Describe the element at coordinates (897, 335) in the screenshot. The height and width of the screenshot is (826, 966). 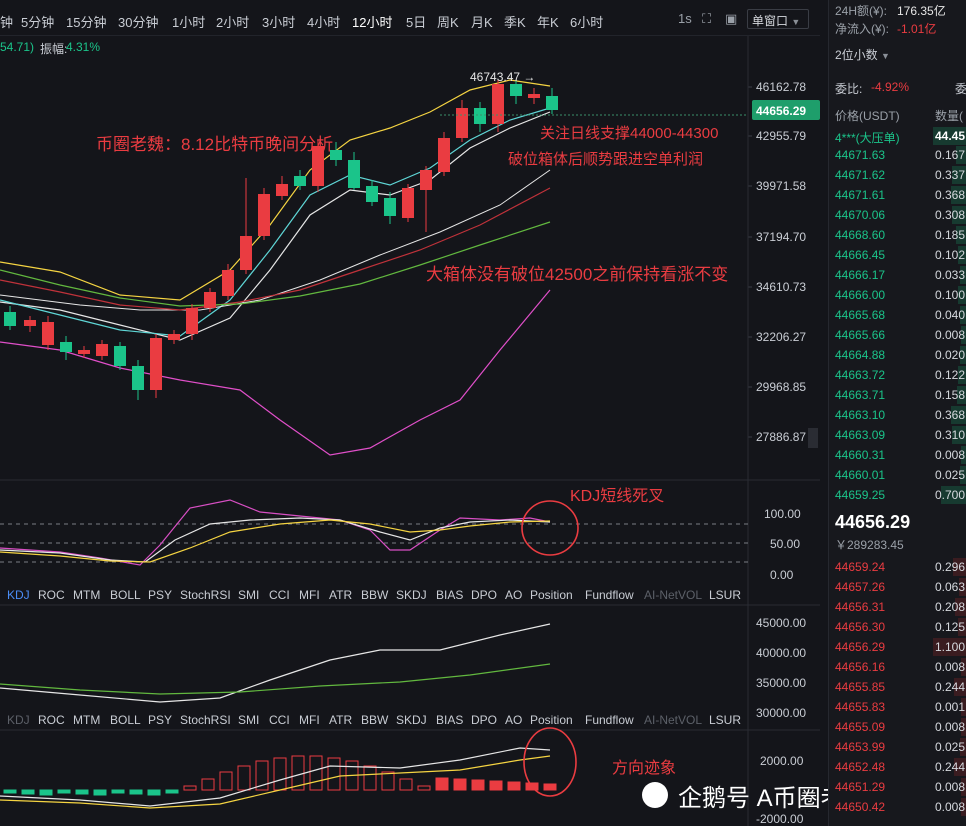
I see `order-book-row: 44665.66 0.008` at that location.